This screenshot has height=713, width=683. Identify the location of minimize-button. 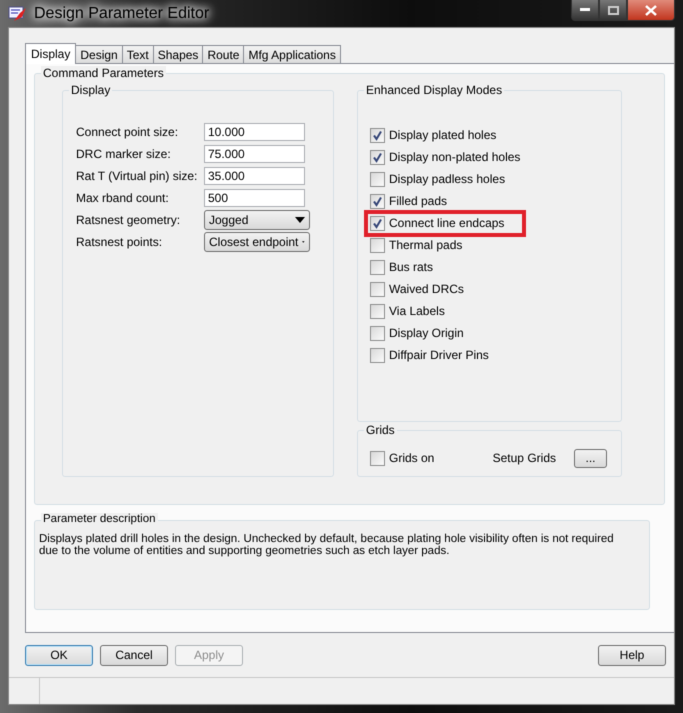
(585, 10).